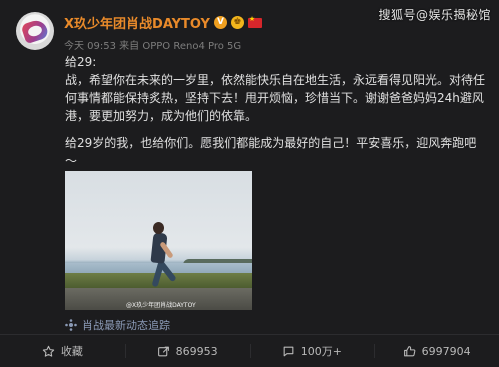 This screenshot has height=367, width=499. I want to click on post-image: @X玖少年团肖战DAYTOY, so click(158, 240).